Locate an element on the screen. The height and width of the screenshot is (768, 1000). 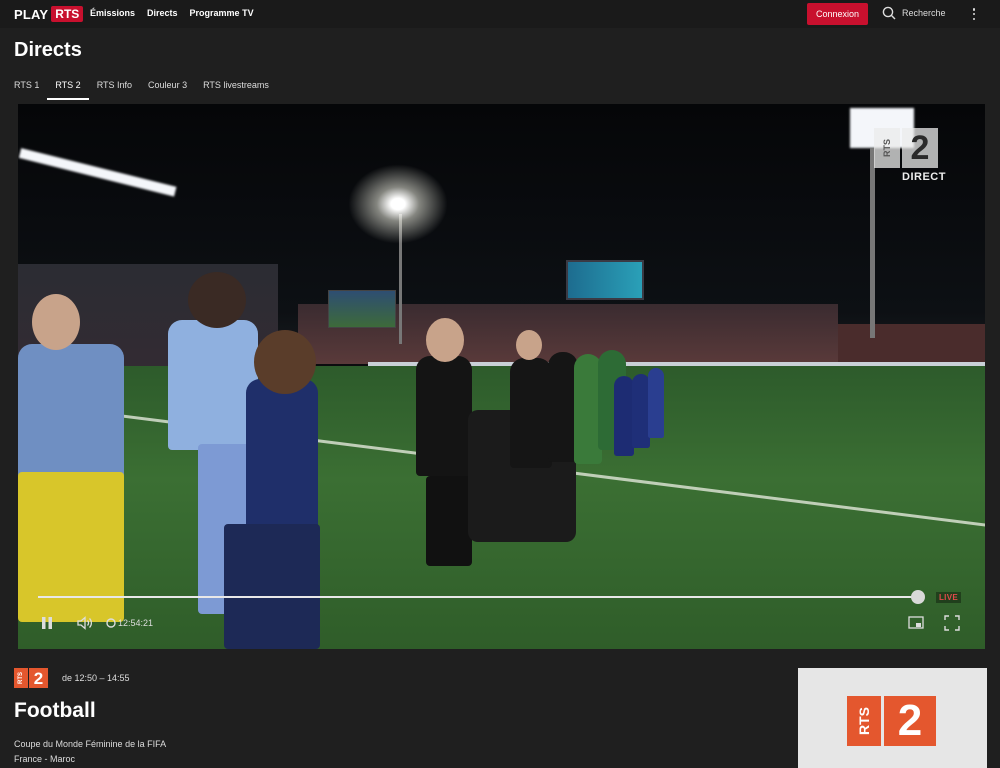
program-match: France - Maroc is located at coordinates (45, 759).